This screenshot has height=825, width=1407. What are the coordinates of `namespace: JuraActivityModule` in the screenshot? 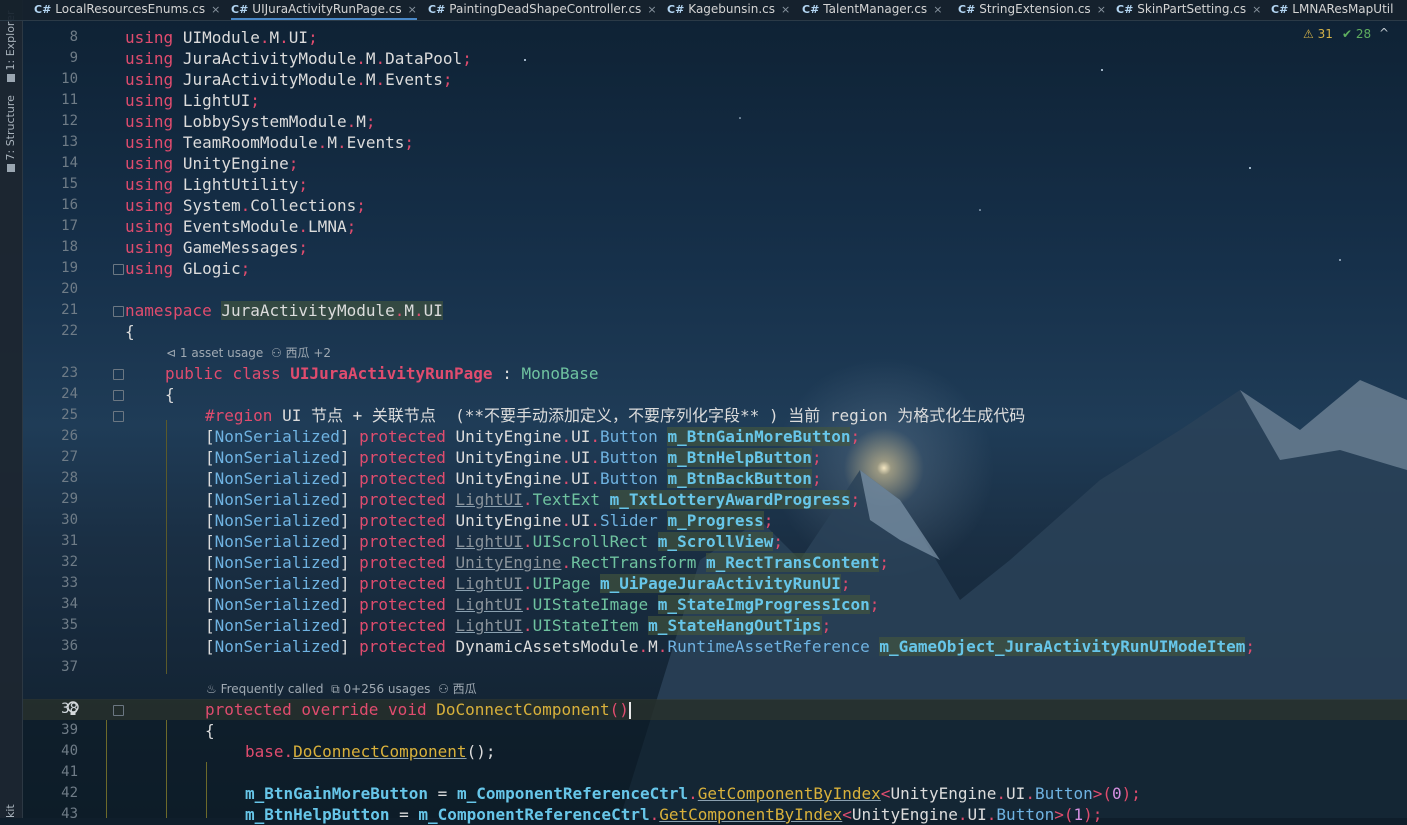 It's located at (269, 79).